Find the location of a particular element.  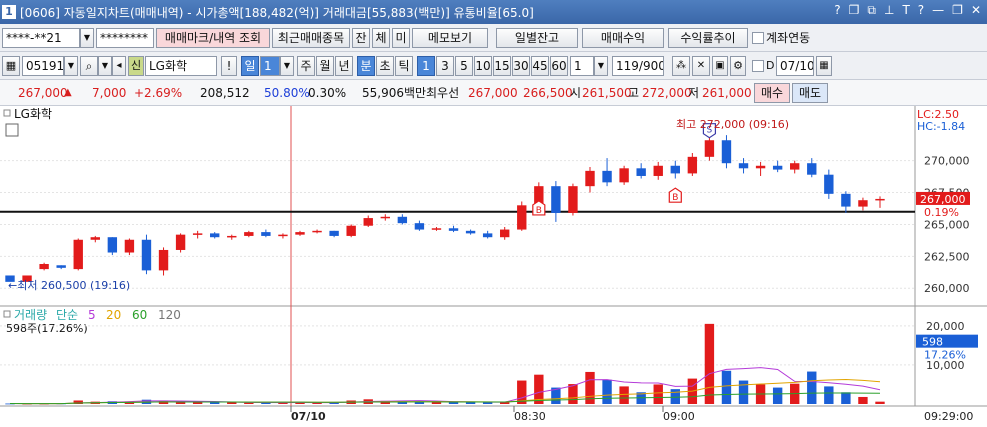

period-dropdown-icon: ▼ is located at coordinates (287, 66).